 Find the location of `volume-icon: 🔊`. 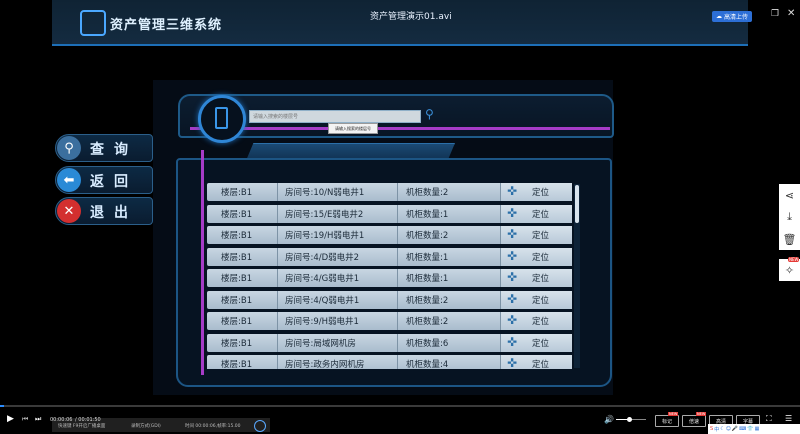

volume-icon: 🔊 is located at coordinates (609, 419).